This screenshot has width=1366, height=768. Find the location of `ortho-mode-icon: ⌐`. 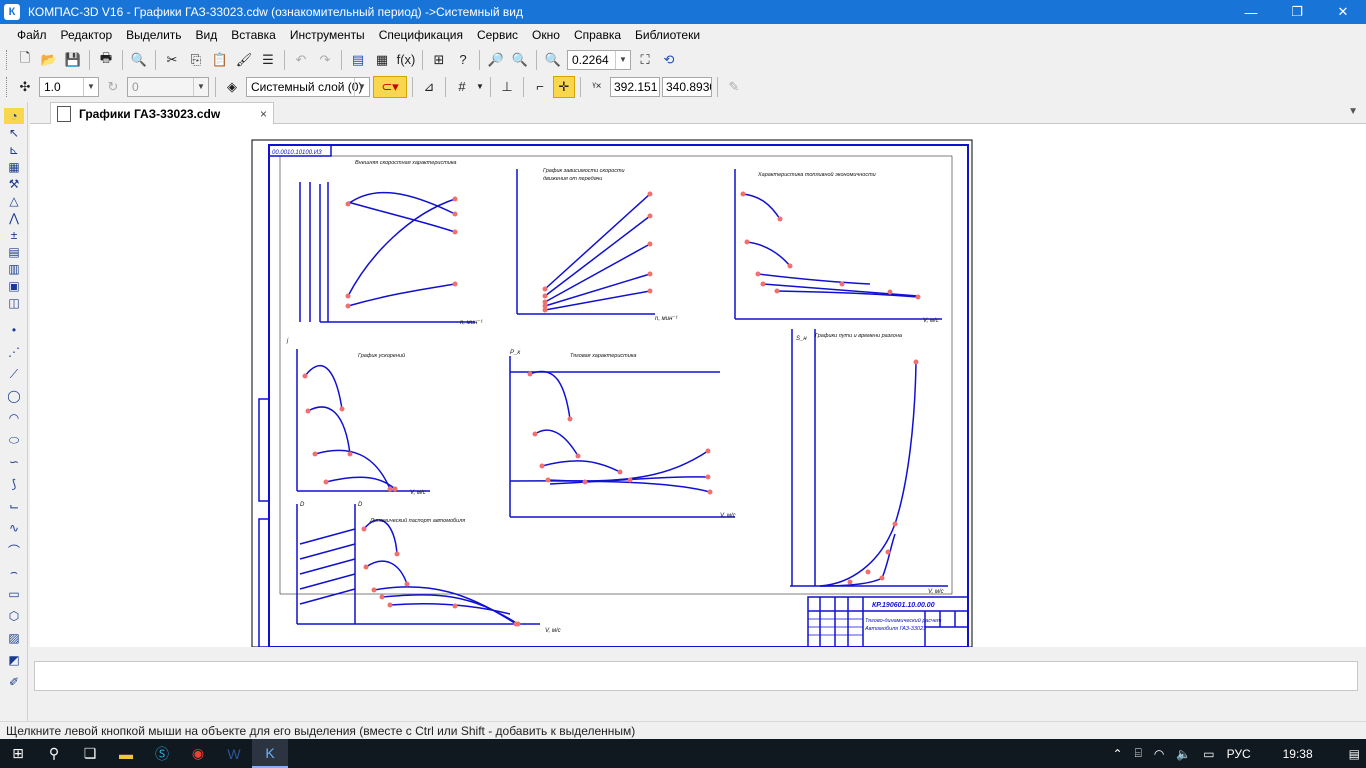

ortho-mode-icon: ⌐ is located at coordinates (540, 87).